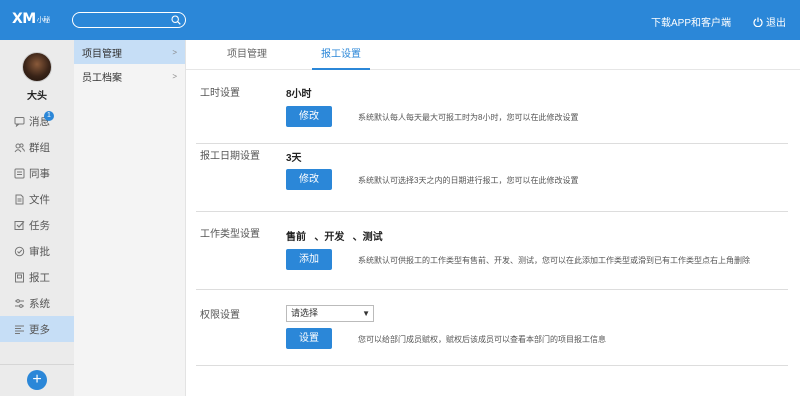  I want to click on subnav-item-label: 员工档案, so click(102, 78).